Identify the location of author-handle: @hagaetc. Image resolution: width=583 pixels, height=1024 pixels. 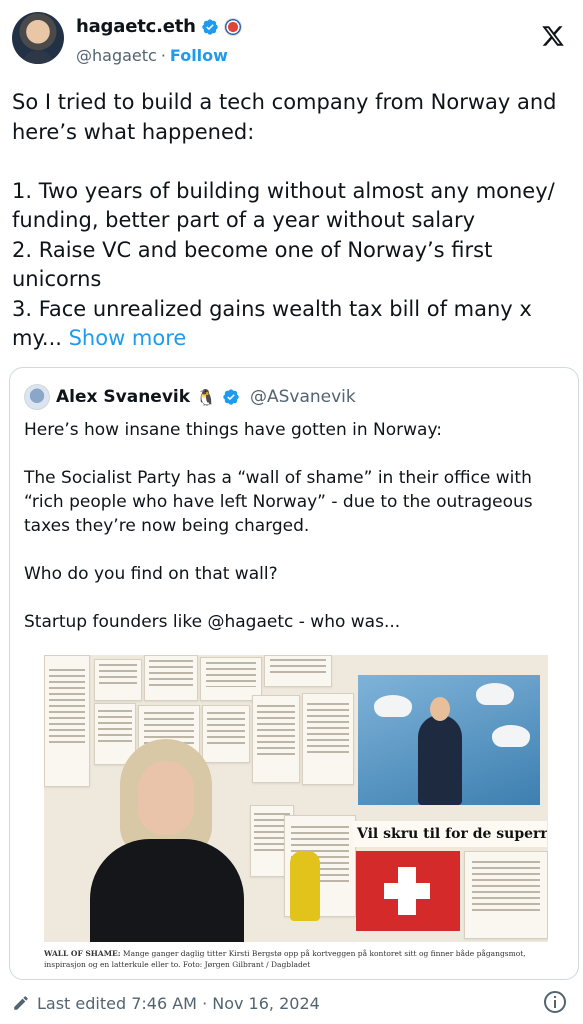
(116, 55).